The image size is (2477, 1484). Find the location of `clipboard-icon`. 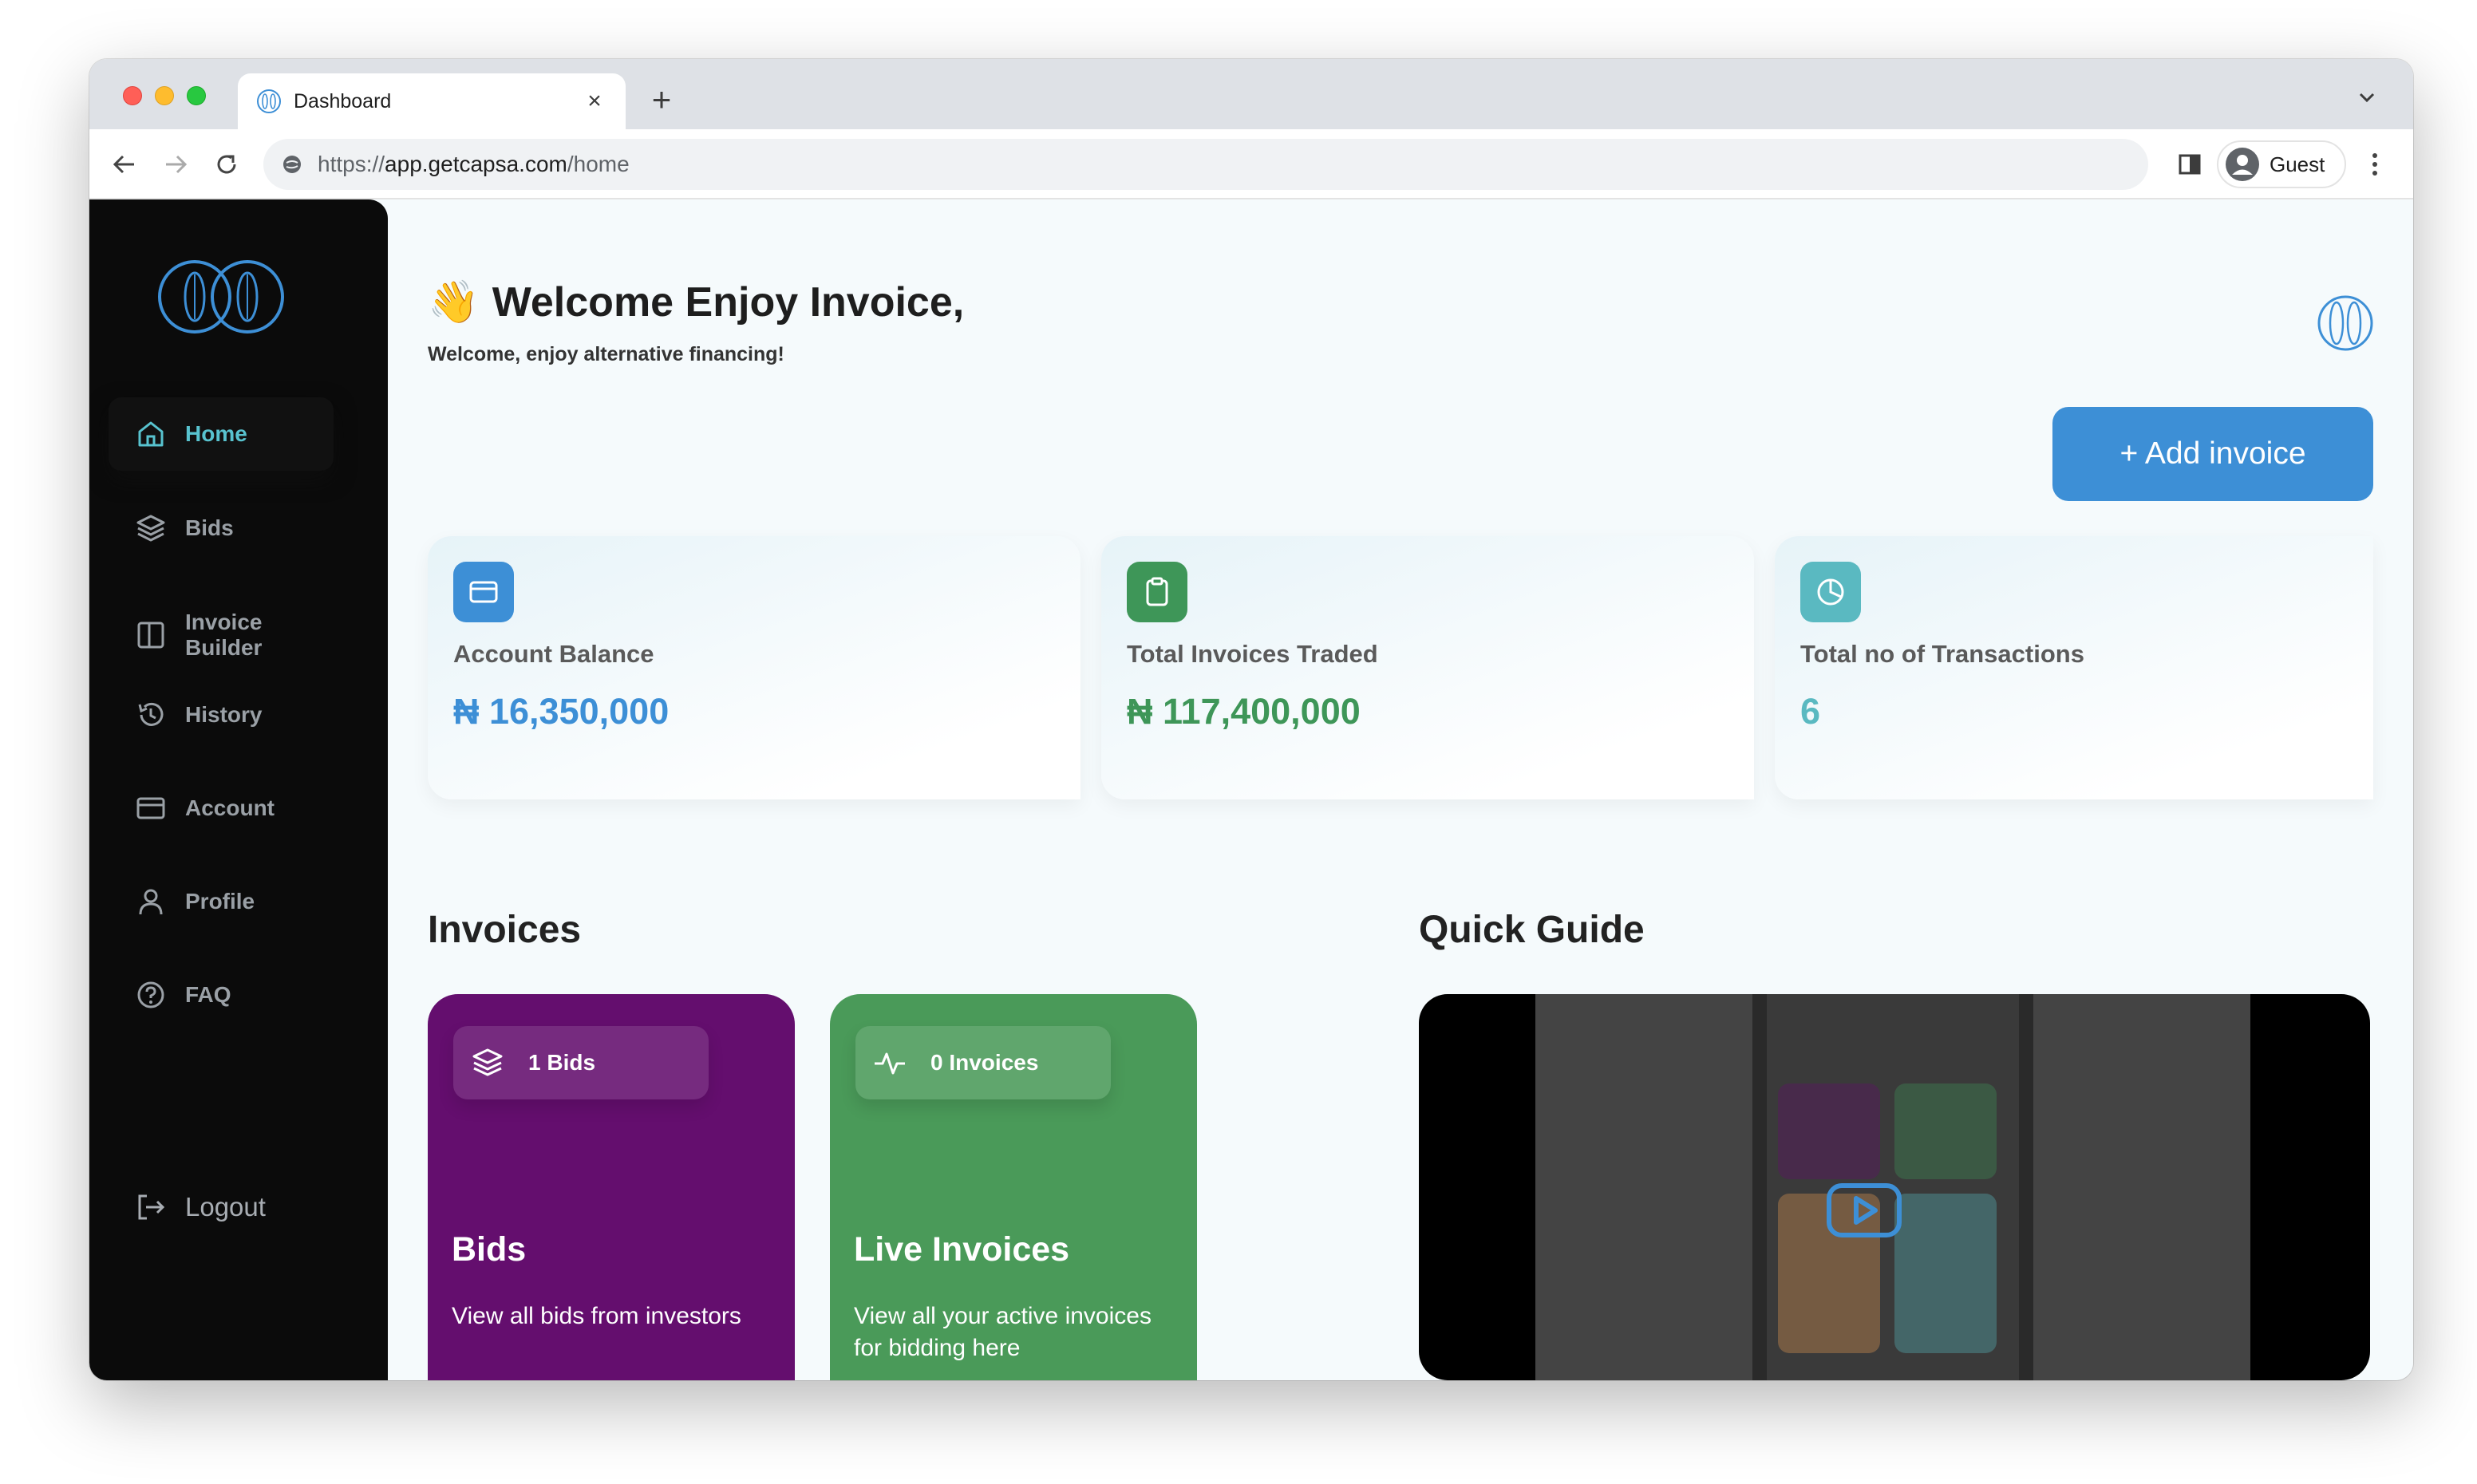

clipboard-icon is located at coordinates (1157, 592).